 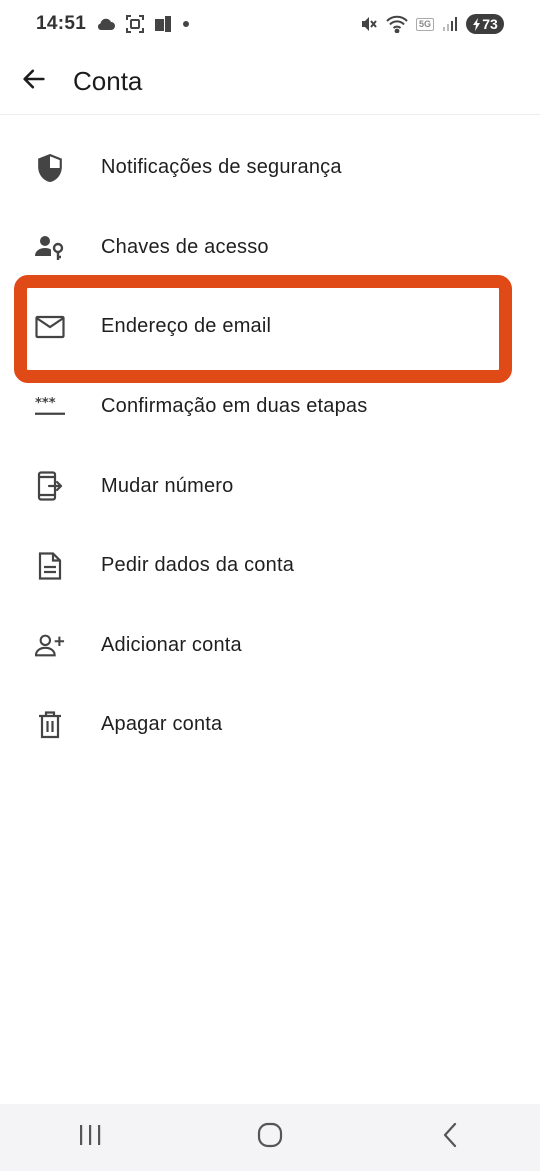 I want to click on menu-item-label: Endereço de email, so click(x=186, y=326).